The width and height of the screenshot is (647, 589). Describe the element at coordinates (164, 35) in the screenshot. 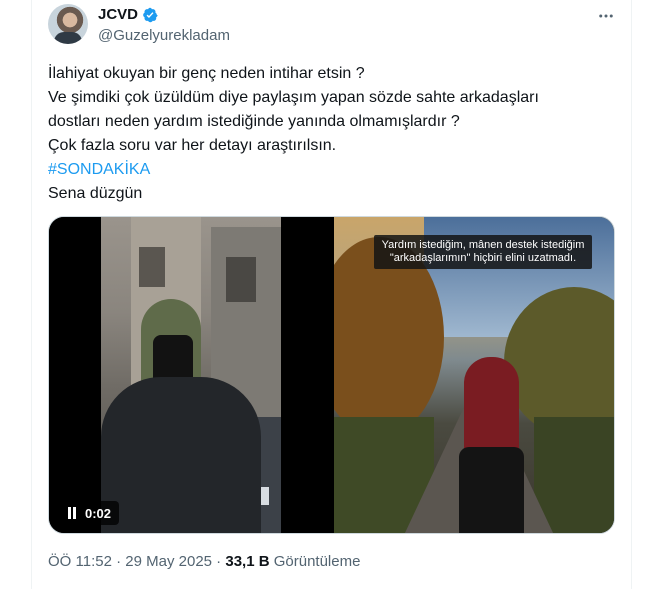

I see `handle: @Guzelyurekladam` at that location.